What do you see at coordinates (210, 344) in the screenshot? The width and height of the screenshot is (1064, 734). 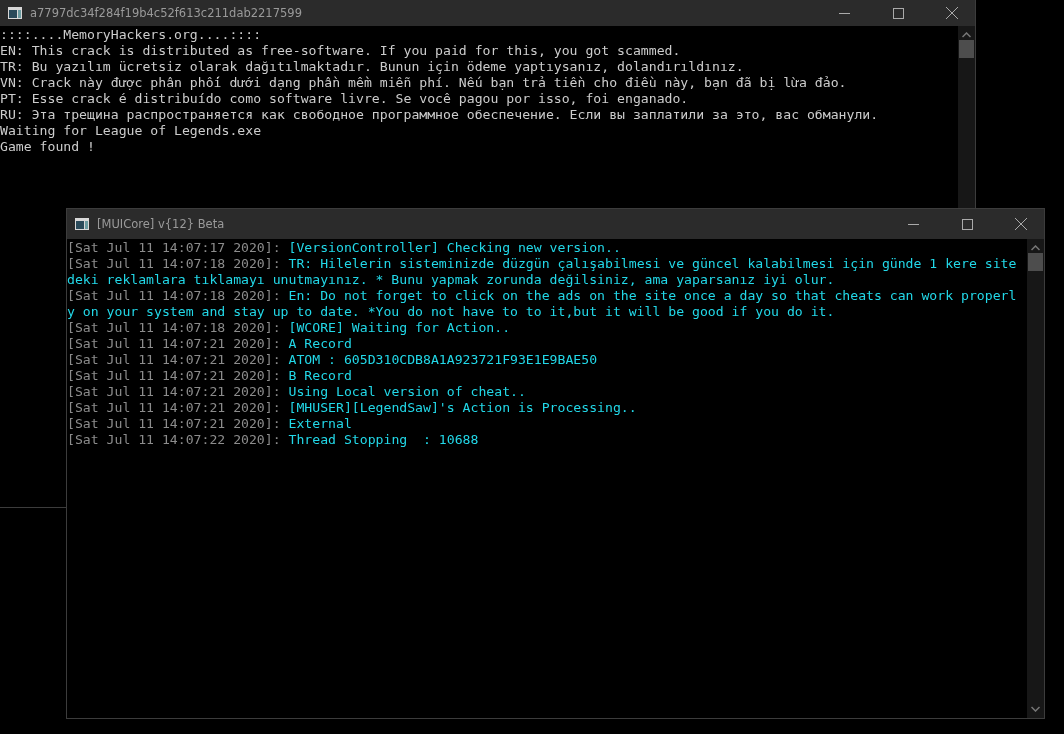 I see `log-line: [Sat Jul 11 14:07:21 2020]: A Record` at bounding box center [210, 344].